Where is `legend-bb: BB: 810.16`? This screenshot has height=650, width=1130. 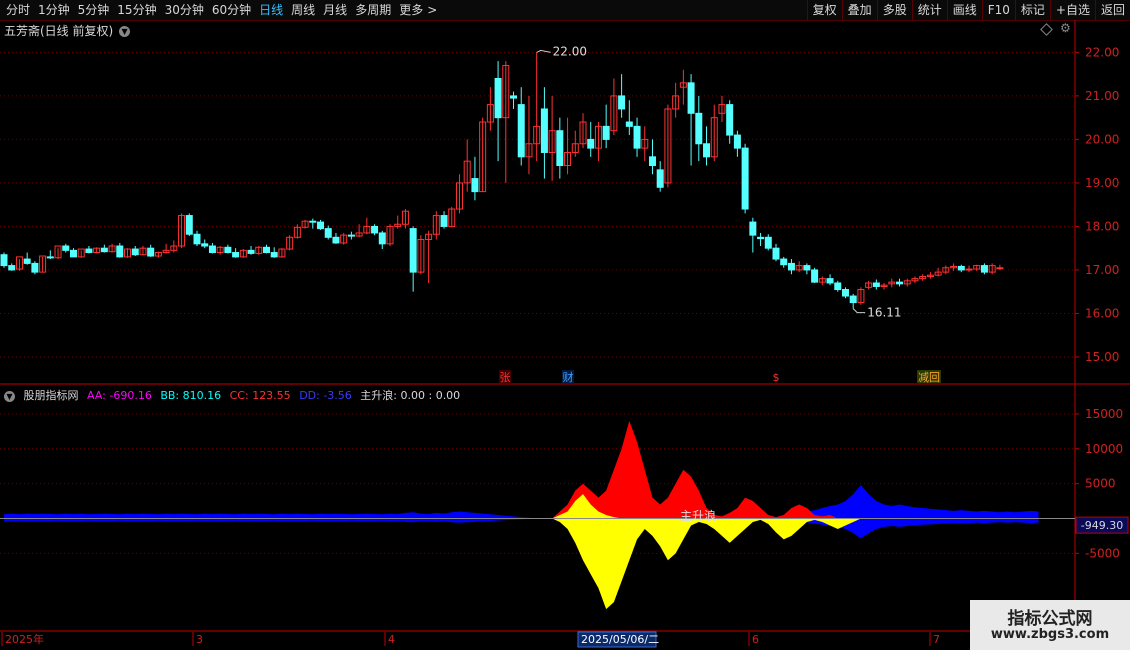
legend-bb: BB: 810.16 is located at coordinates (191, 395).